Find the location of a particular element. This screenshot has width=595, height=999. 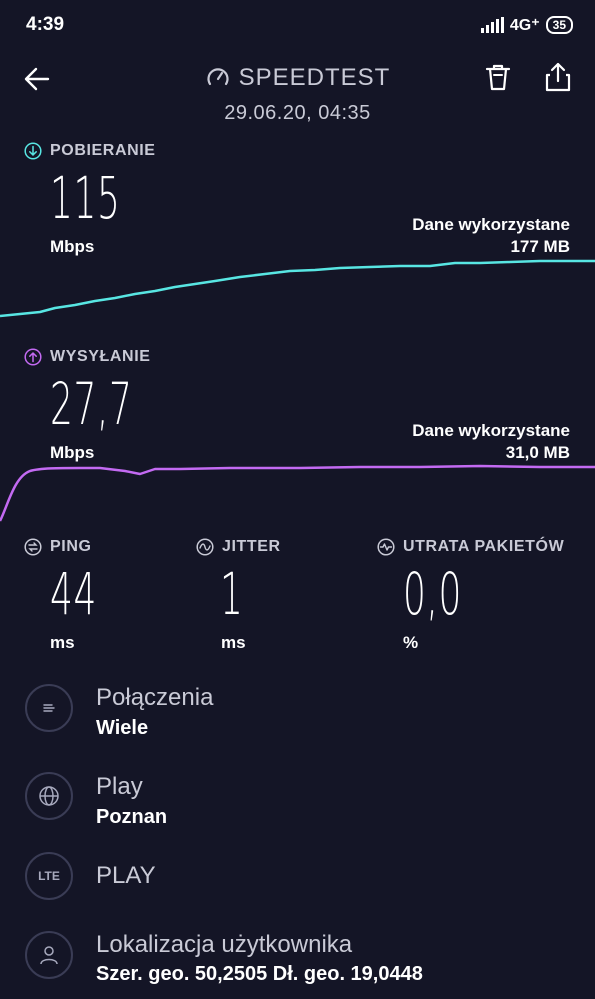

status-time: 4:39 is located at coordinates (45, 24).